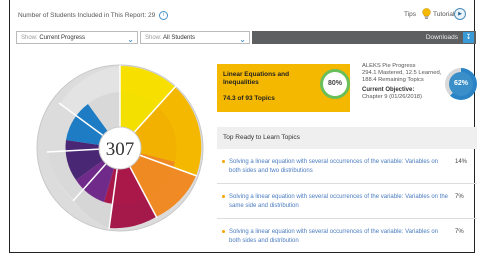 The image size is (485, 258). I want to click on topic-title: Linear Equations and Inequalities, so click(256, 78).